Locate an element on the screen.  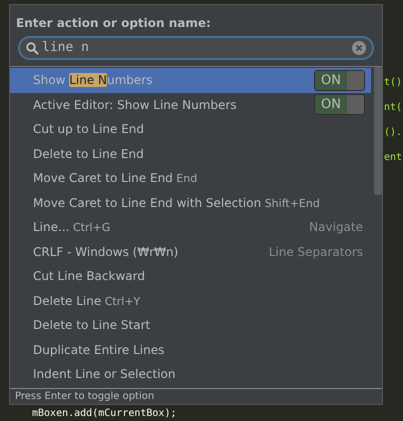
search-field: line n is located at coordinates (196, 48).